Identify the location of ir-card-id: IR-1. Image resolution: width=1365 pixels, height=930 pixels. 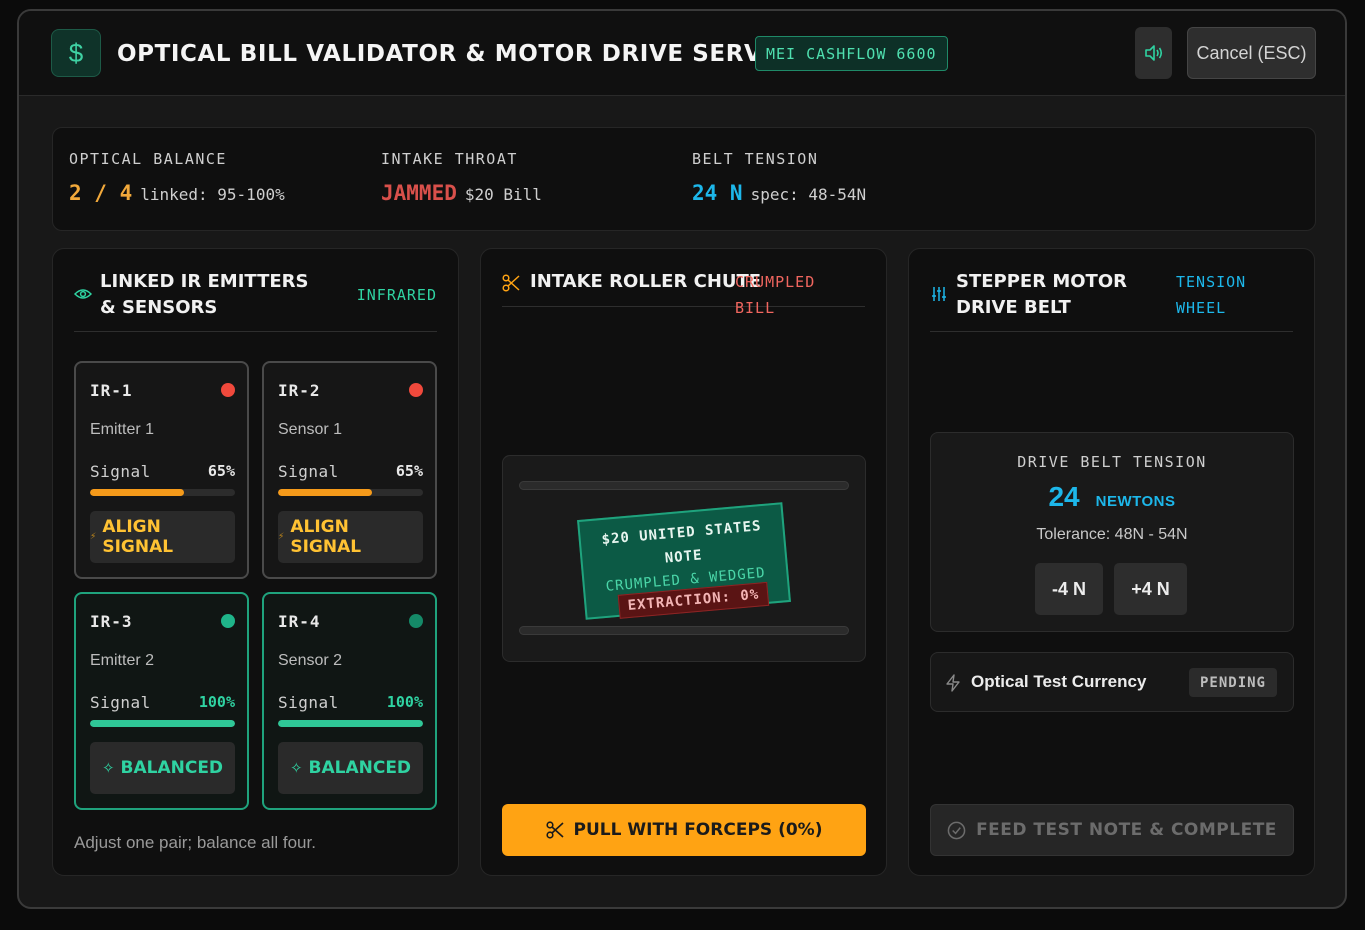
(111, 390).